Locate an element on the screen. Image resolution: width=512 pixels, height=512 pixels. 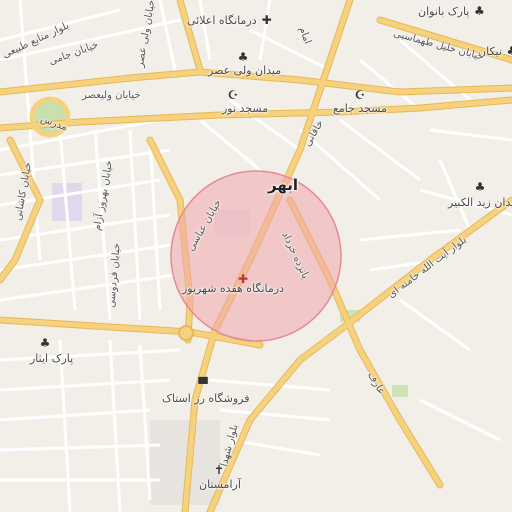
poi-hospital-18: درمانگاه هفده شهریور is located at coordinates (233, 288).